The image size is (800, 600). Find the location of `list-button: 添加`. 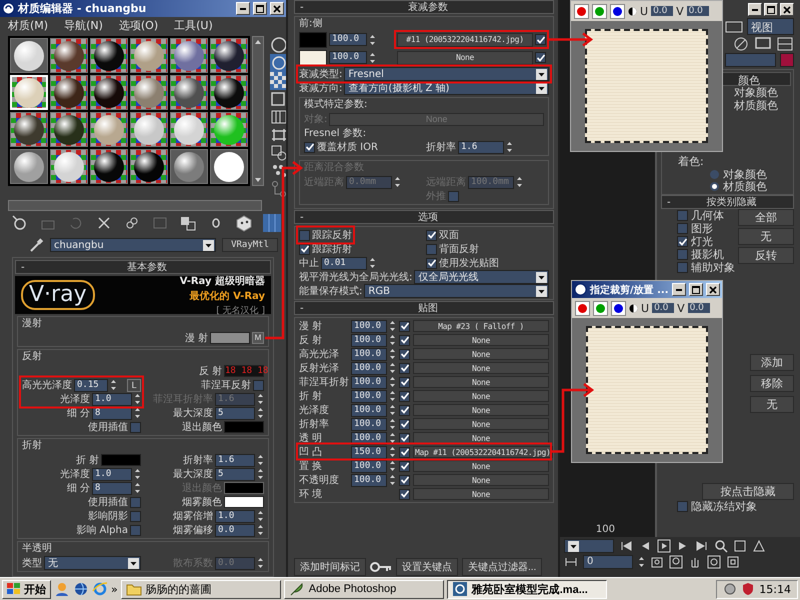

list-button: 添加 is located at coordinates (772, 362).